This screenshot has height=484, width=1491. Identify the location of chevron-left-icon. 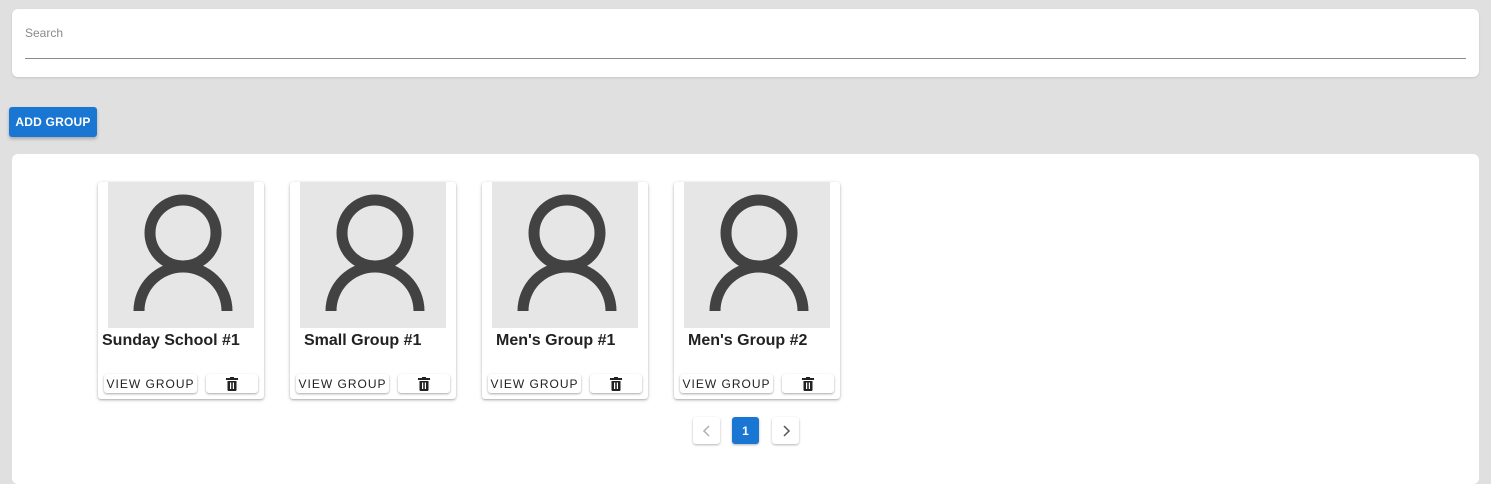
(706, 430).